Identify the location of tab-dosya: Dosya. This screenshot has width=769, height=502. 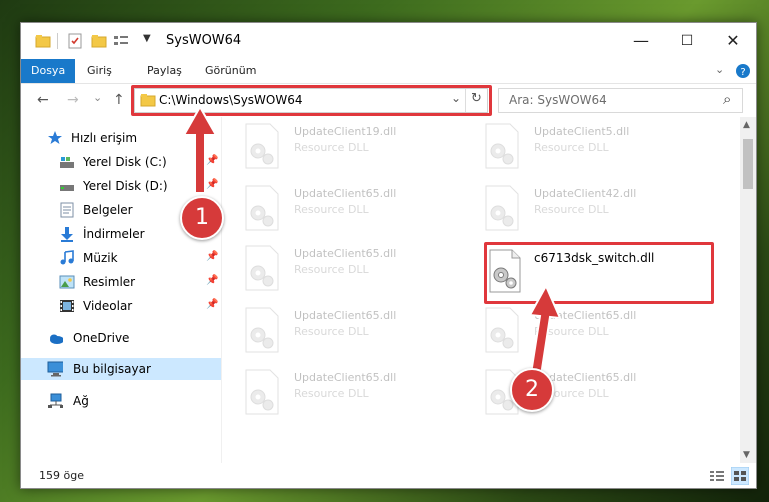
(48, 71).